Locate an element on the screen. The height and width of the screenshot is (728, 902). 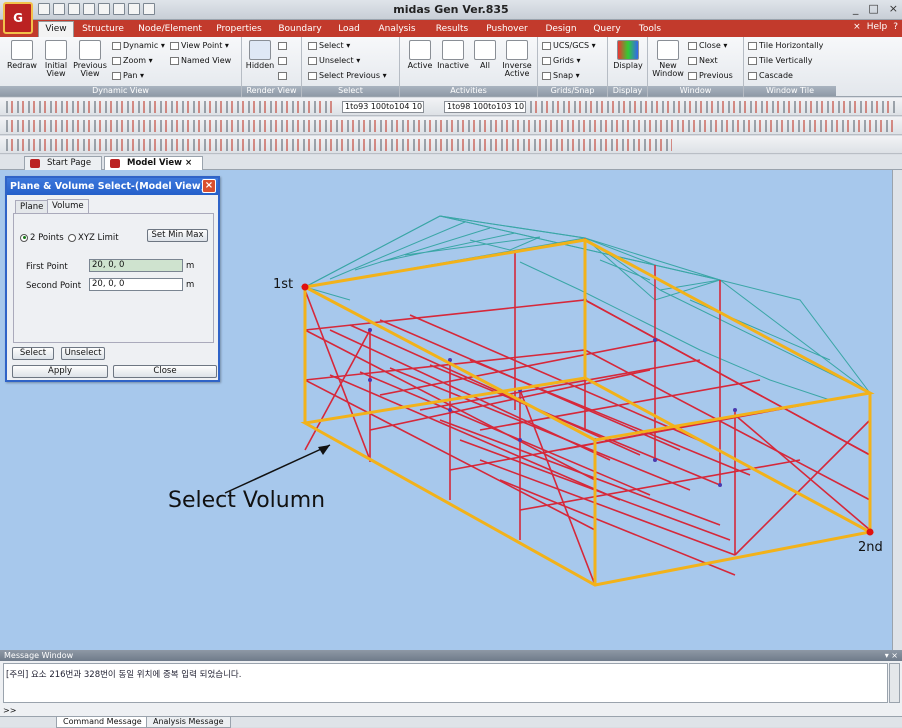
zoom-button: Zoom ▾ is located at coordinates (132, 61).